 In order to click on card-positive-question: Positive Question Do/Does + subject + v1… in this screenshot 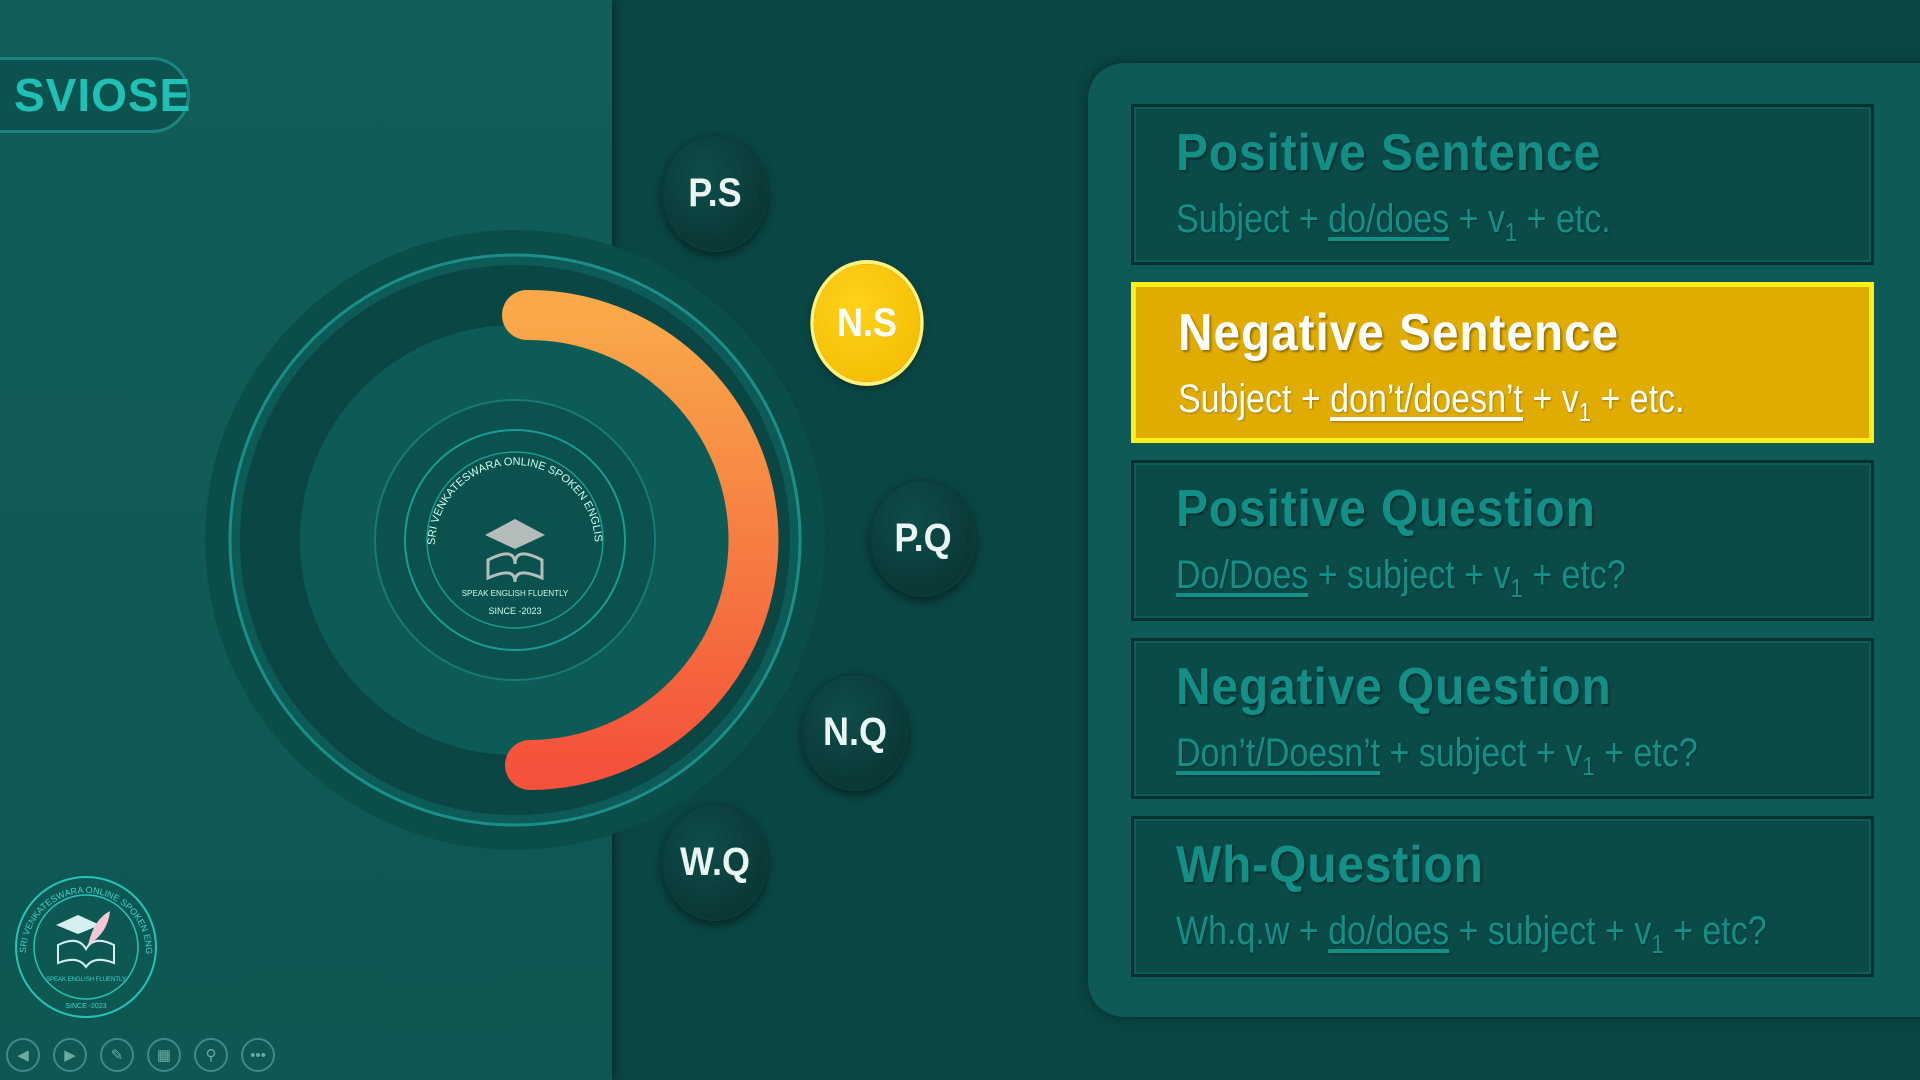, I will do `click(1502, 540)`.